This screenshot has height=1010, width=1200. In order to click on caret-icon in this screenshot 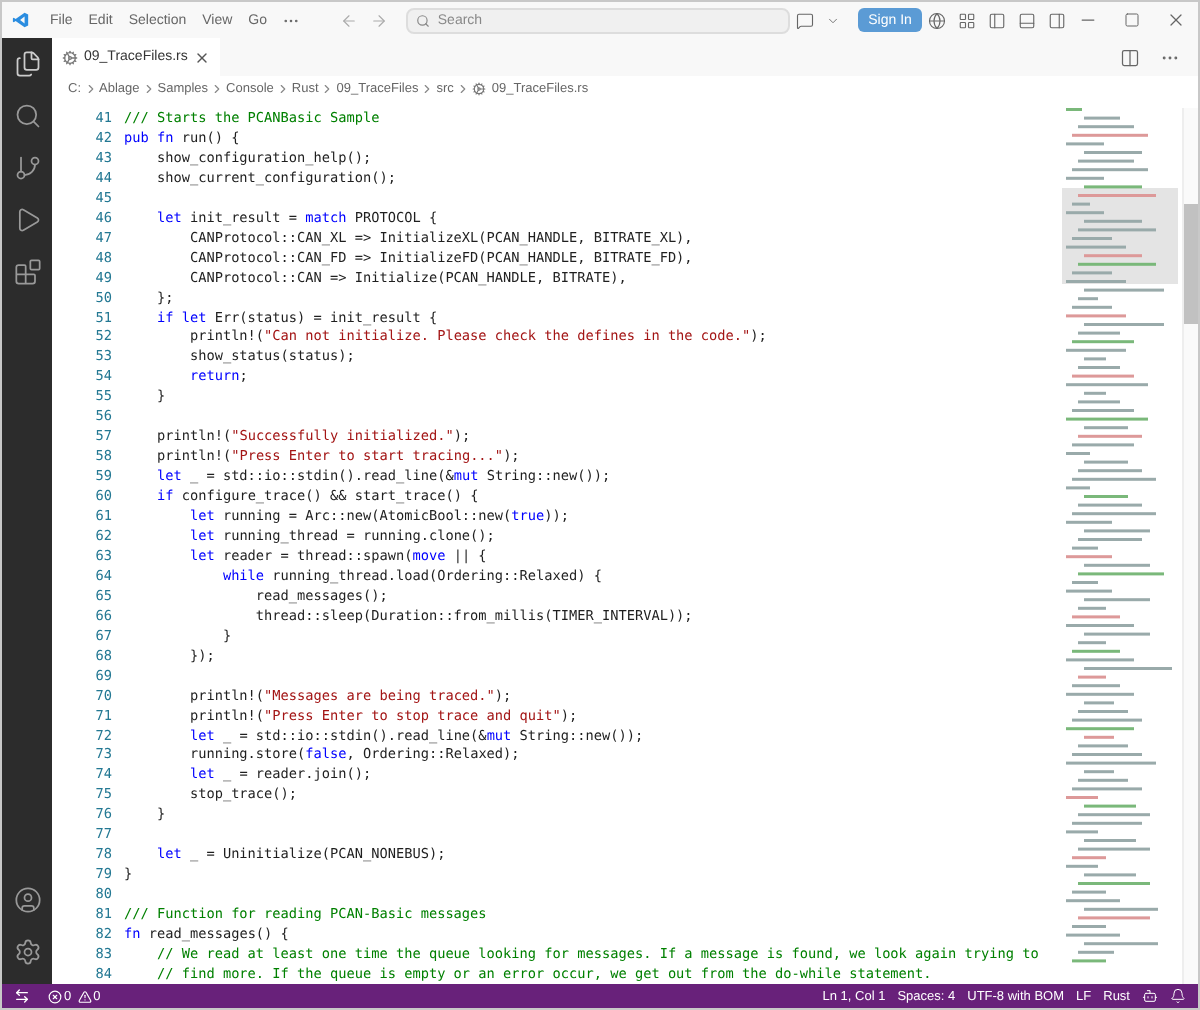, I will do `click(833, 20)`.